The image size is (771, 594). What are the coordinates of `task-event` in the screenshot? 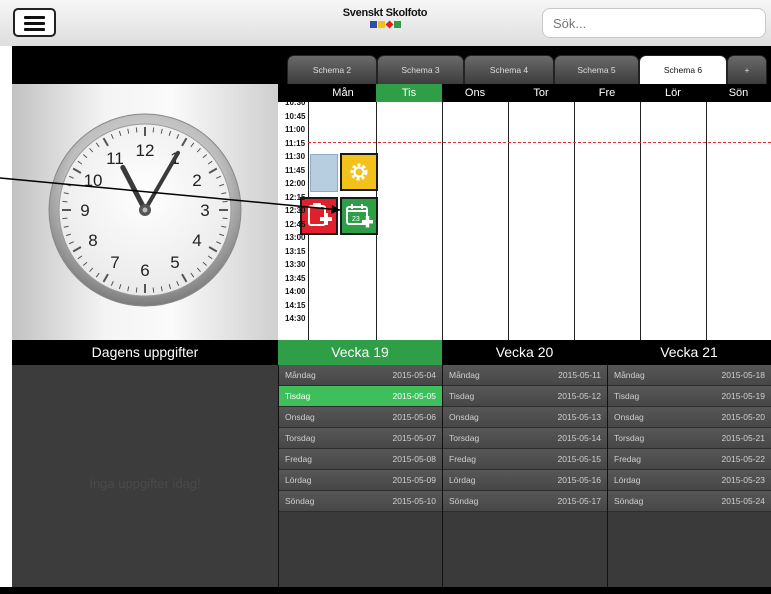 It's located at (319, 216).